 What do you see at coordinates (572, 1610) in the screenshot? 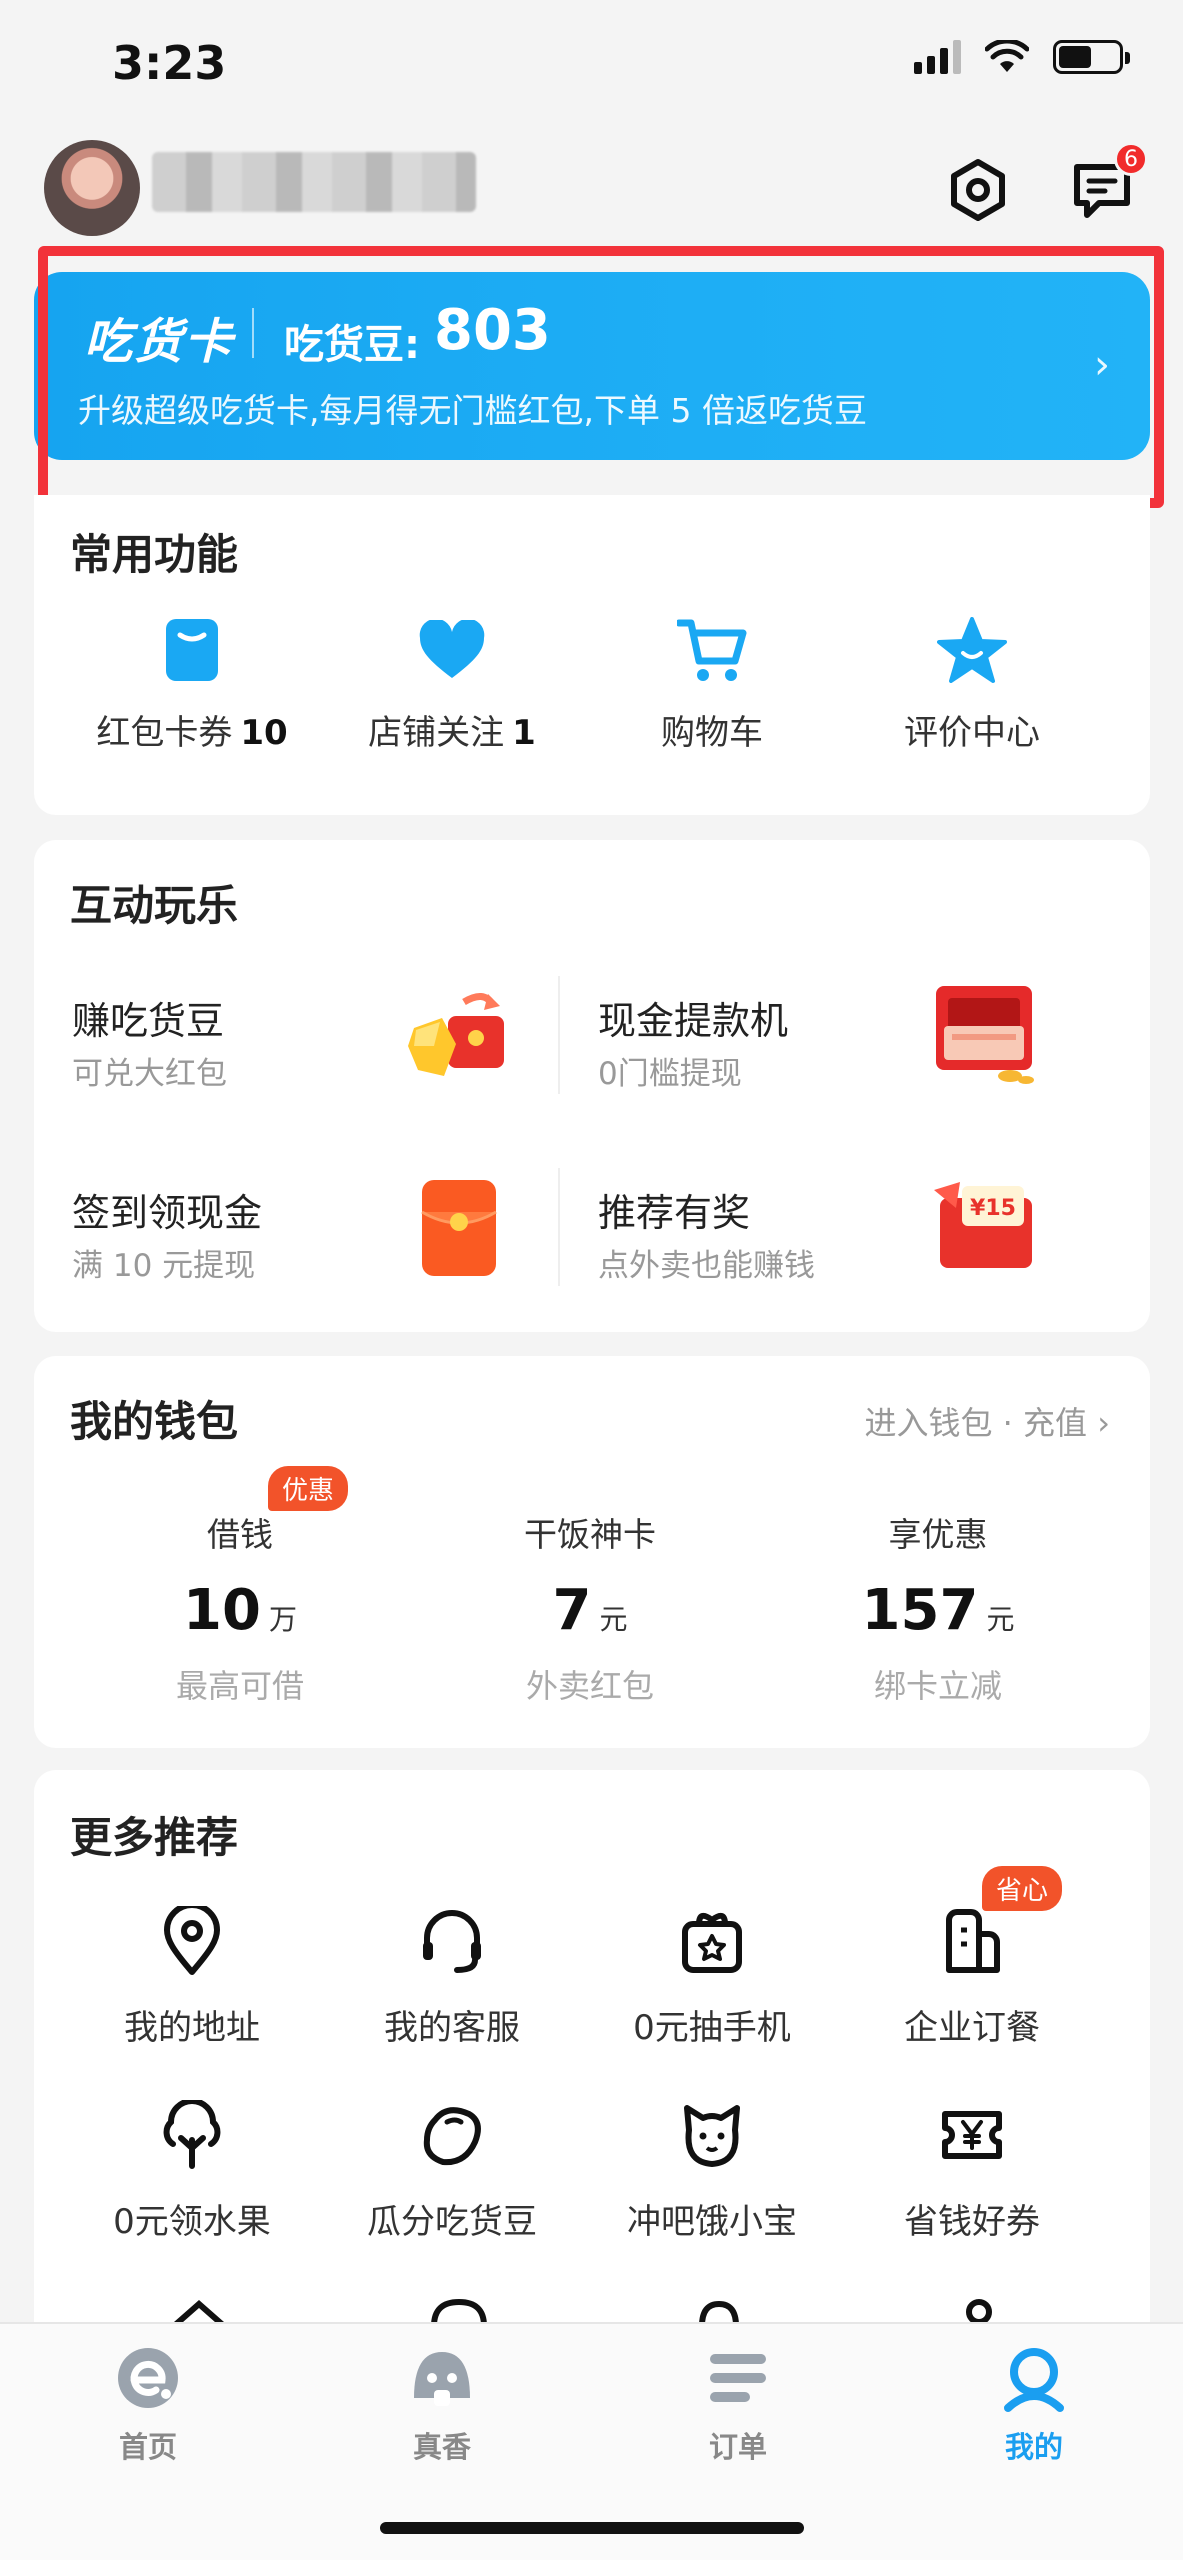
I see `wallet-value: 7` at bounding box center [572, 1610].